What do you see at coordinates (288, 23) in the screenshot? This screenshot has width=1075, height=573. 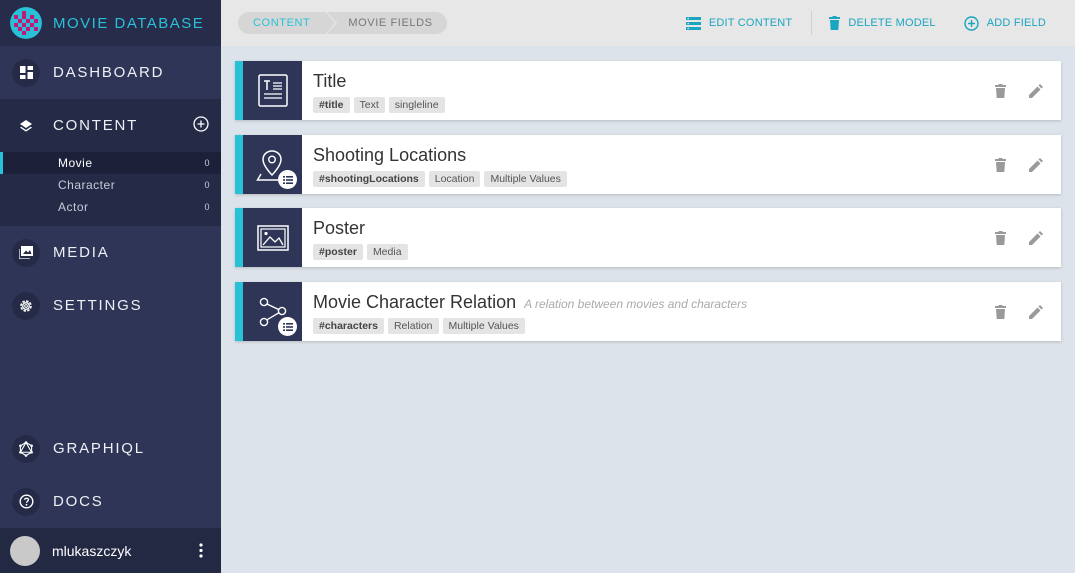 I see `breadcrumb-content: CONTENT` at bounding box center [288, 23].